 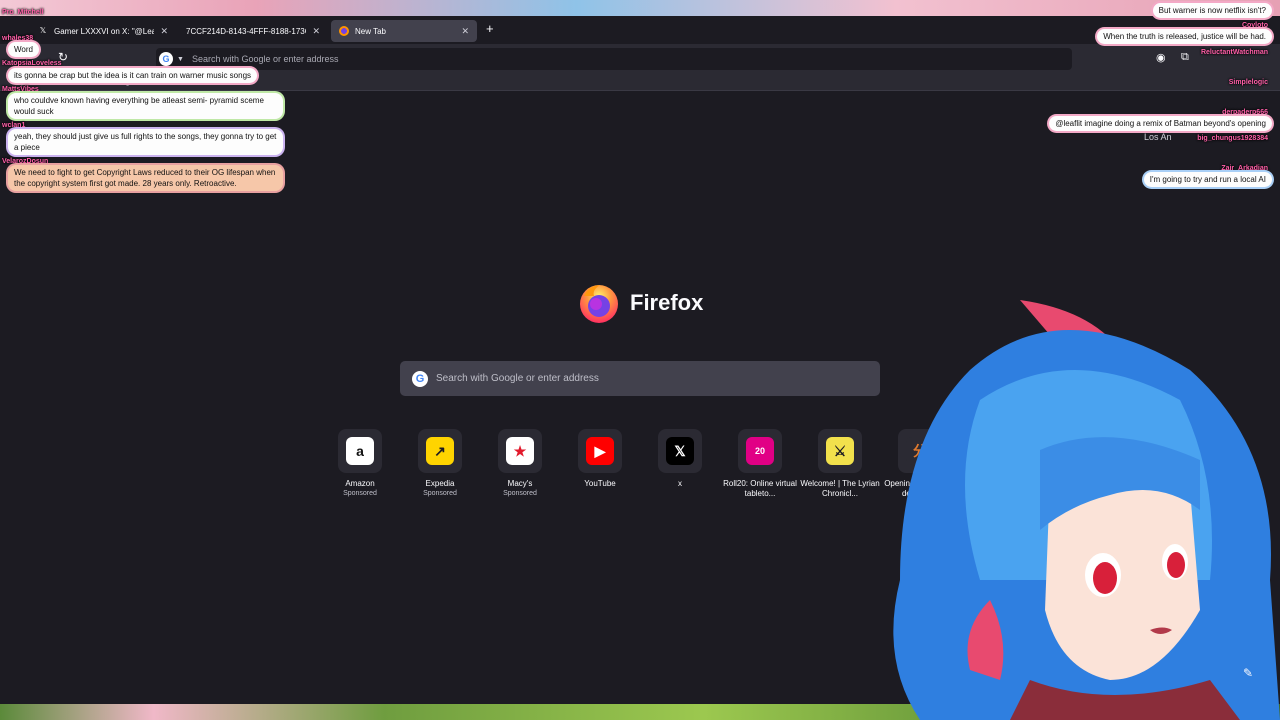 I want to click on chat-username: wclan1, so click(x=14, y=125).